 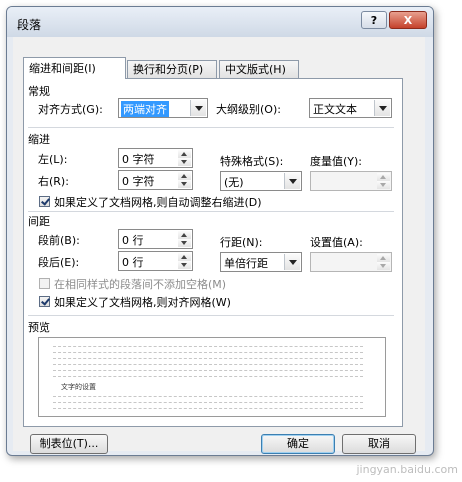 What do you see at coordinates (70, 109) in the screenshot?
I see `alignment-label: 对齐方式(G):` at bounding box center [70, 109].